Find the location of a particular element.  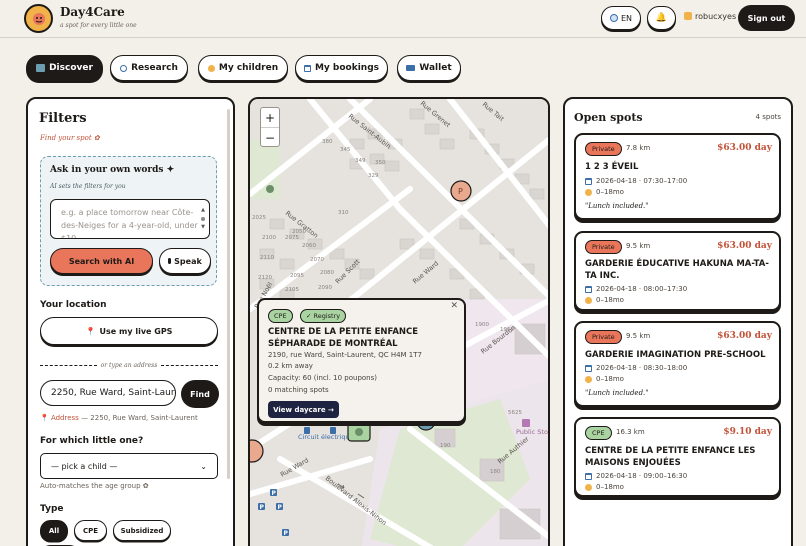

spot-price: $9.10 day is located at coordinates (747, 432).